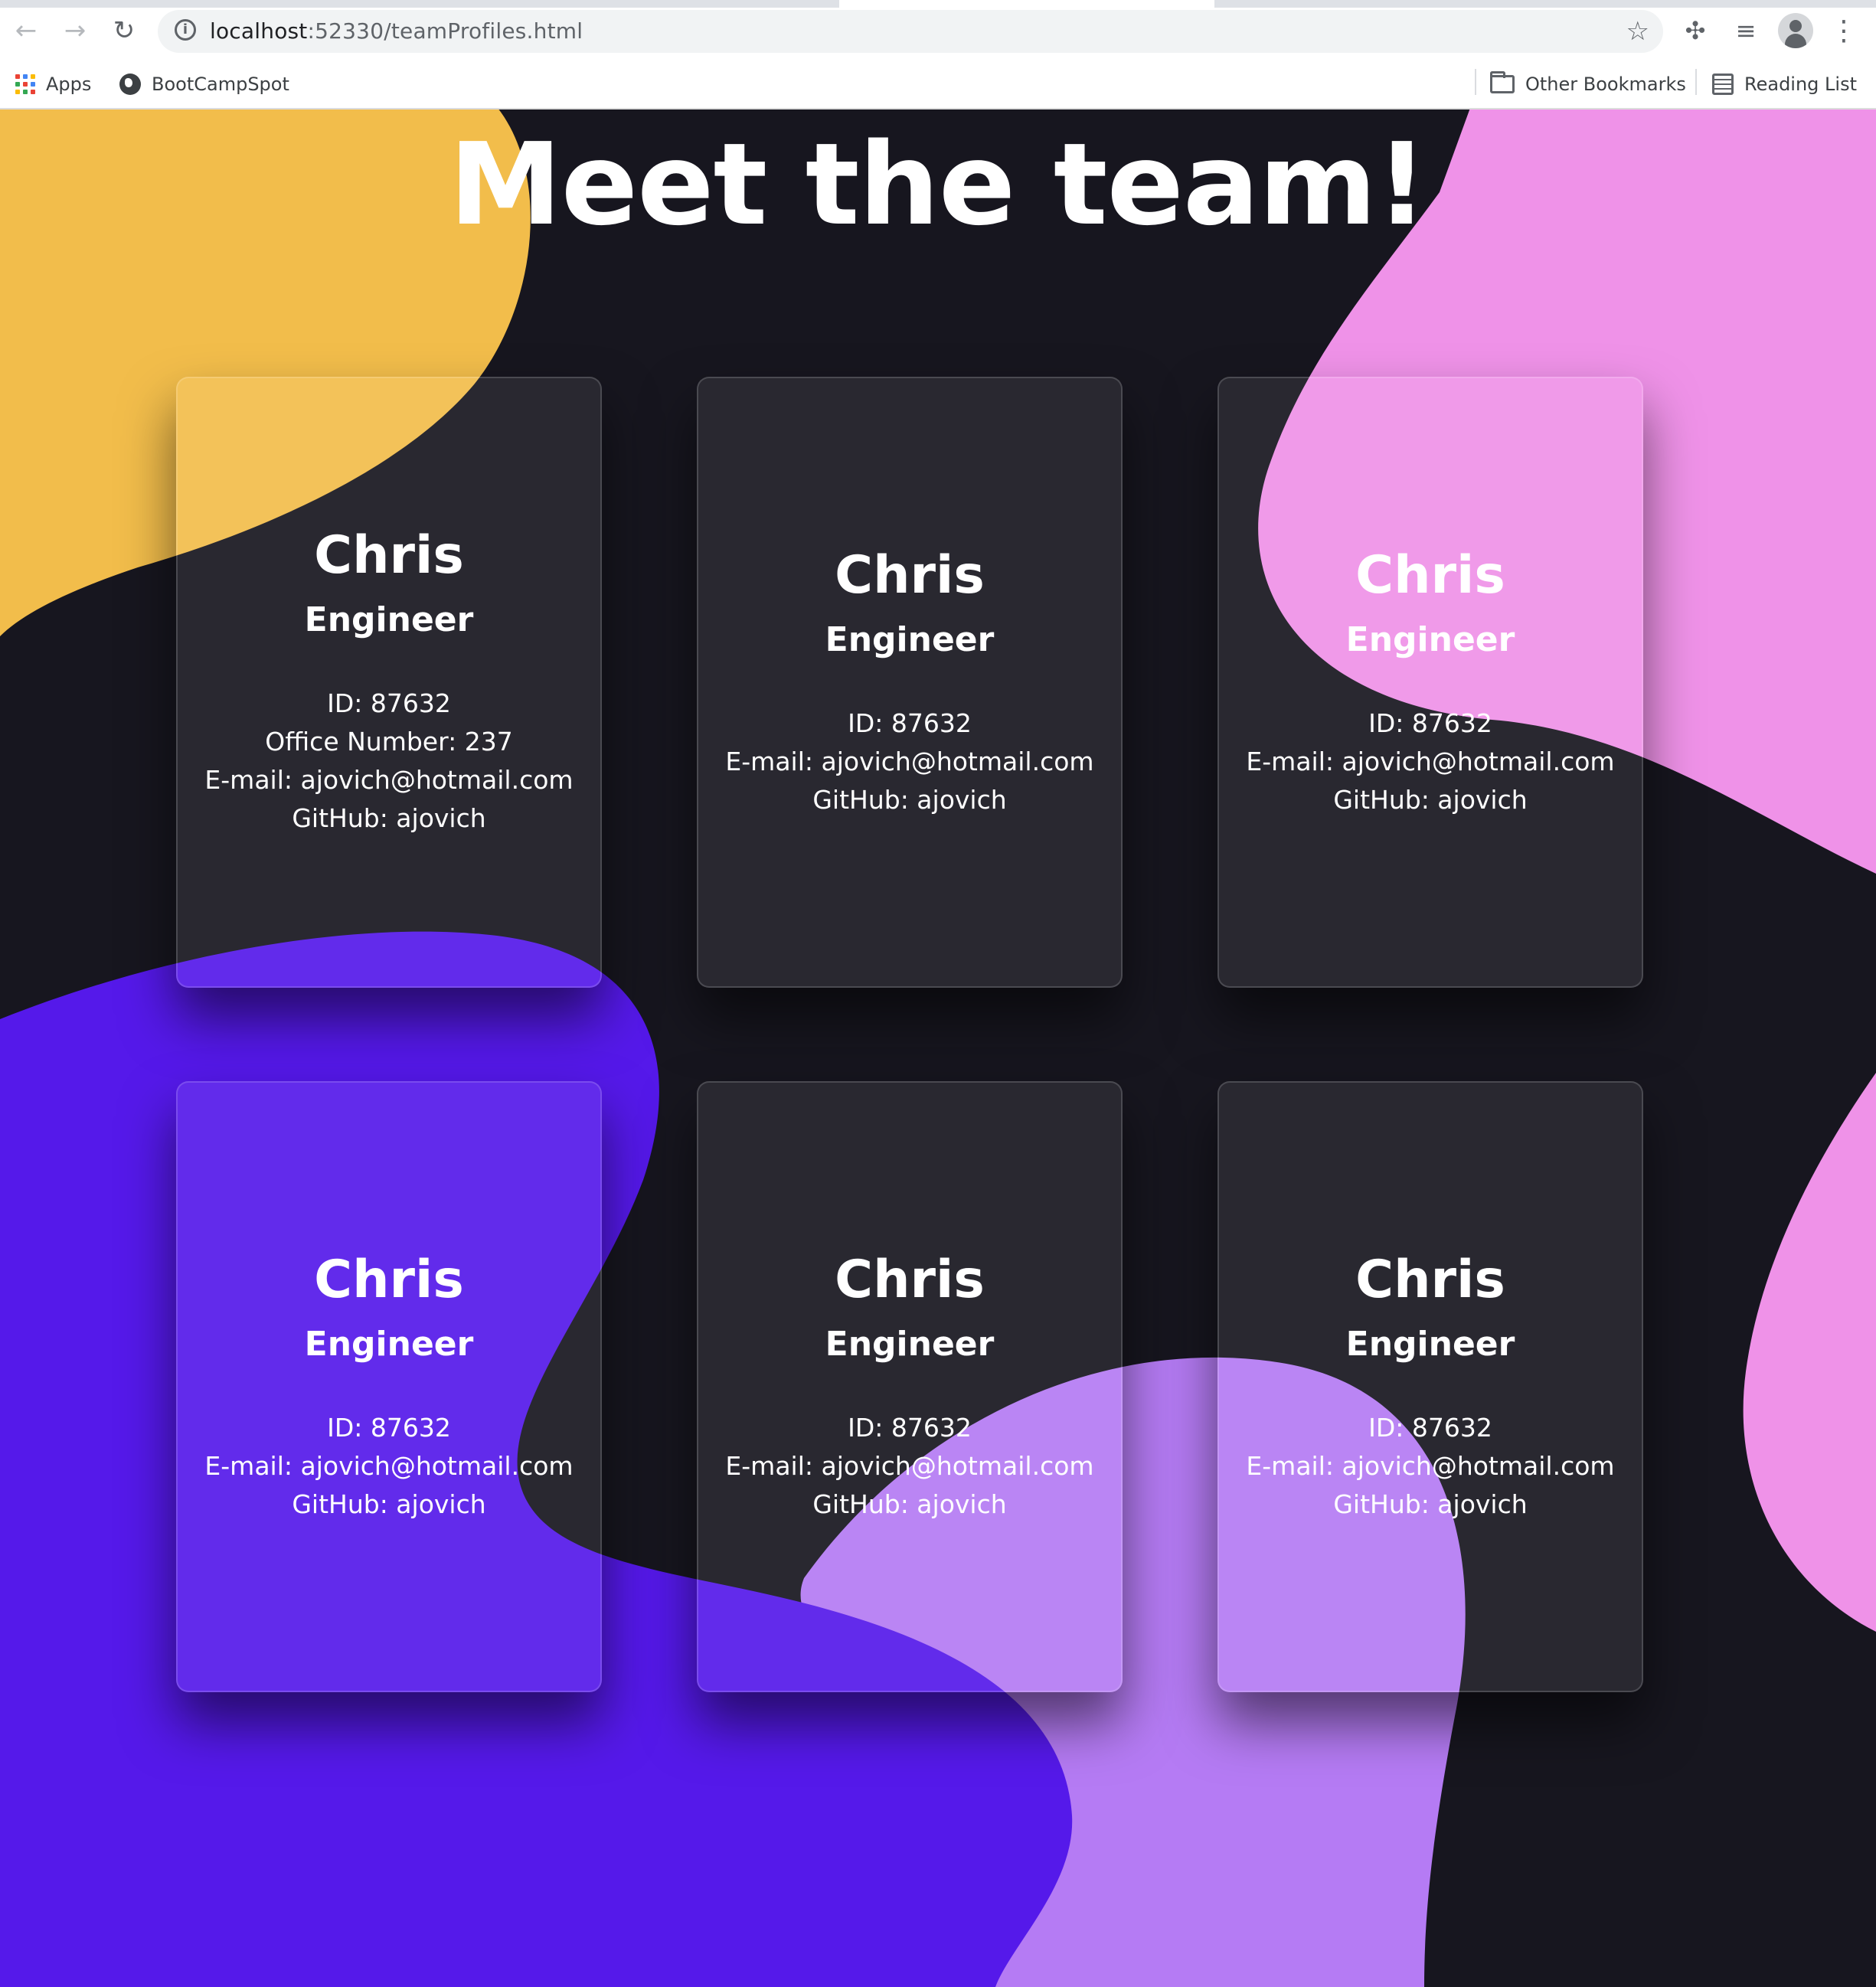 The width and height of the screenshot is (1876, 1987). What do you see at coordinates (220, 85) in the screenshot?
I see `bookmark-bootcampspot-label: BootCampSpot` at bounding box center [220, 85].